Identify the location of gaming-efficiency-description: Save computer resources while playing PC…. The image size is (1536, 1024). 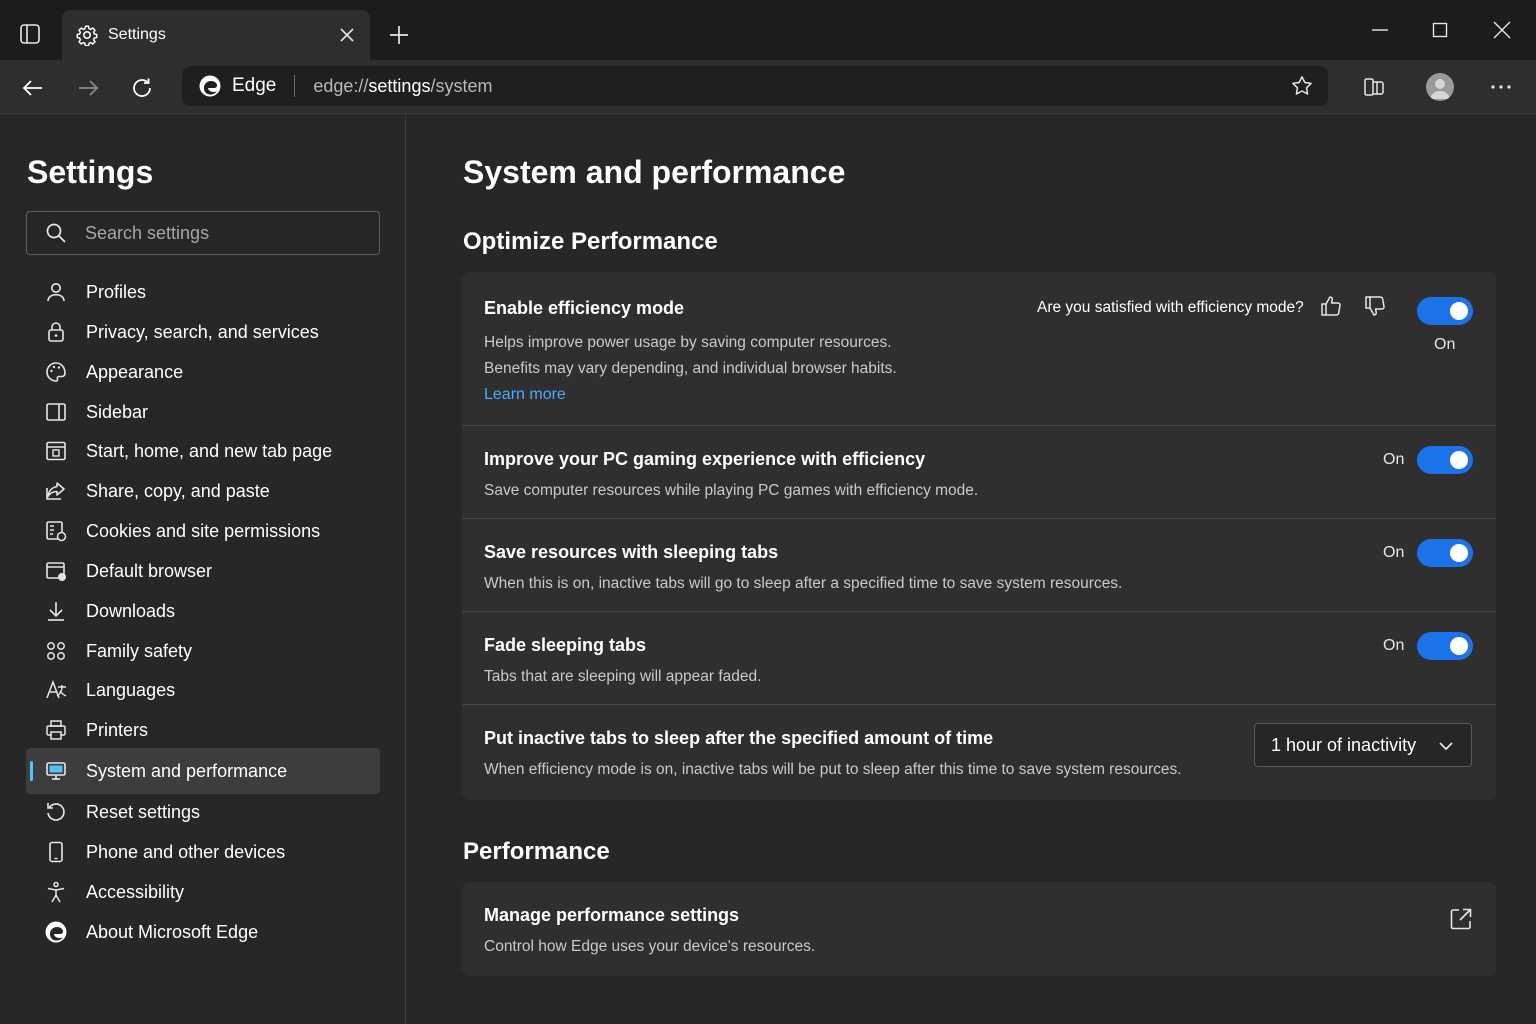
(731, 490).